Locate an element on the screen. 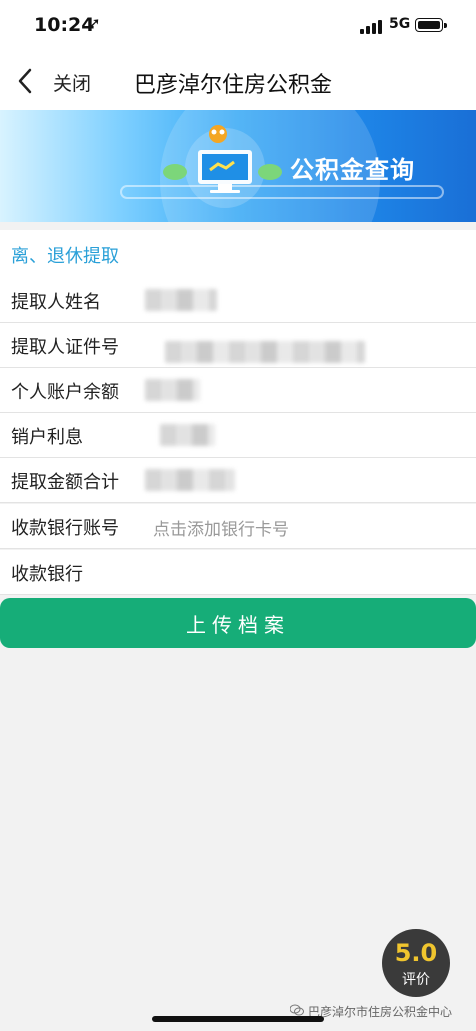 This screenshot has width=476, height=1031. rating-score: 5.0 is located at coordinates (416, 953).